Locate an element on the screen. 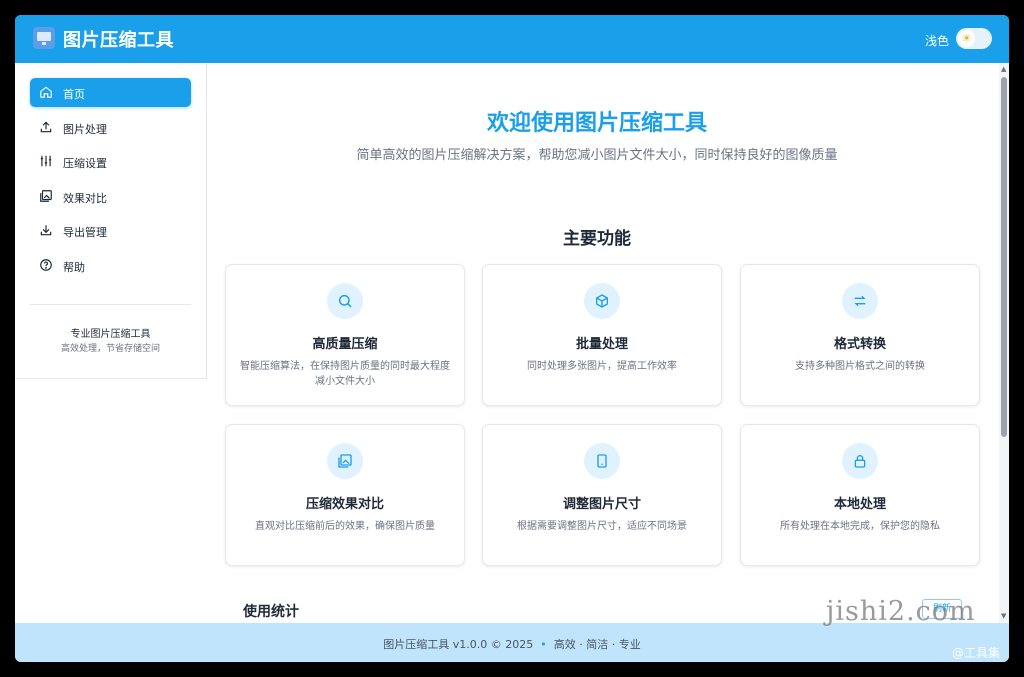  tablet-icon is located at coordinates (602, 461).